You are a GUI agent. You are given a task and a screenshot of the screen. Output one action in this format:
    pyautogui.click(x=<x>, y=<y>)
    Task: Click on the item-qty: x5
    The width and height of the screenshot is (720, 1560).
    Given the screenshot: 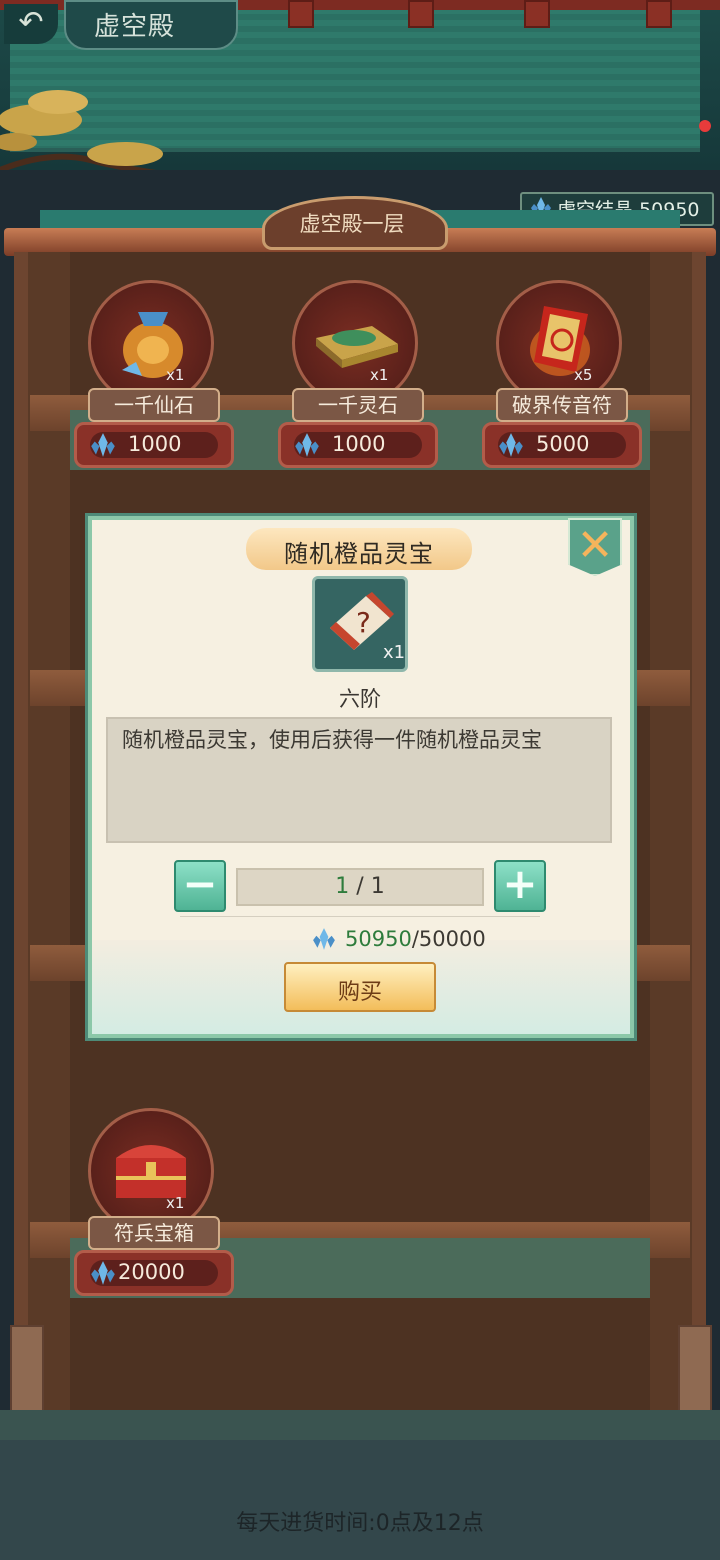 What is the action you would take?
    pyautogui.click(x=583, y=375)
    